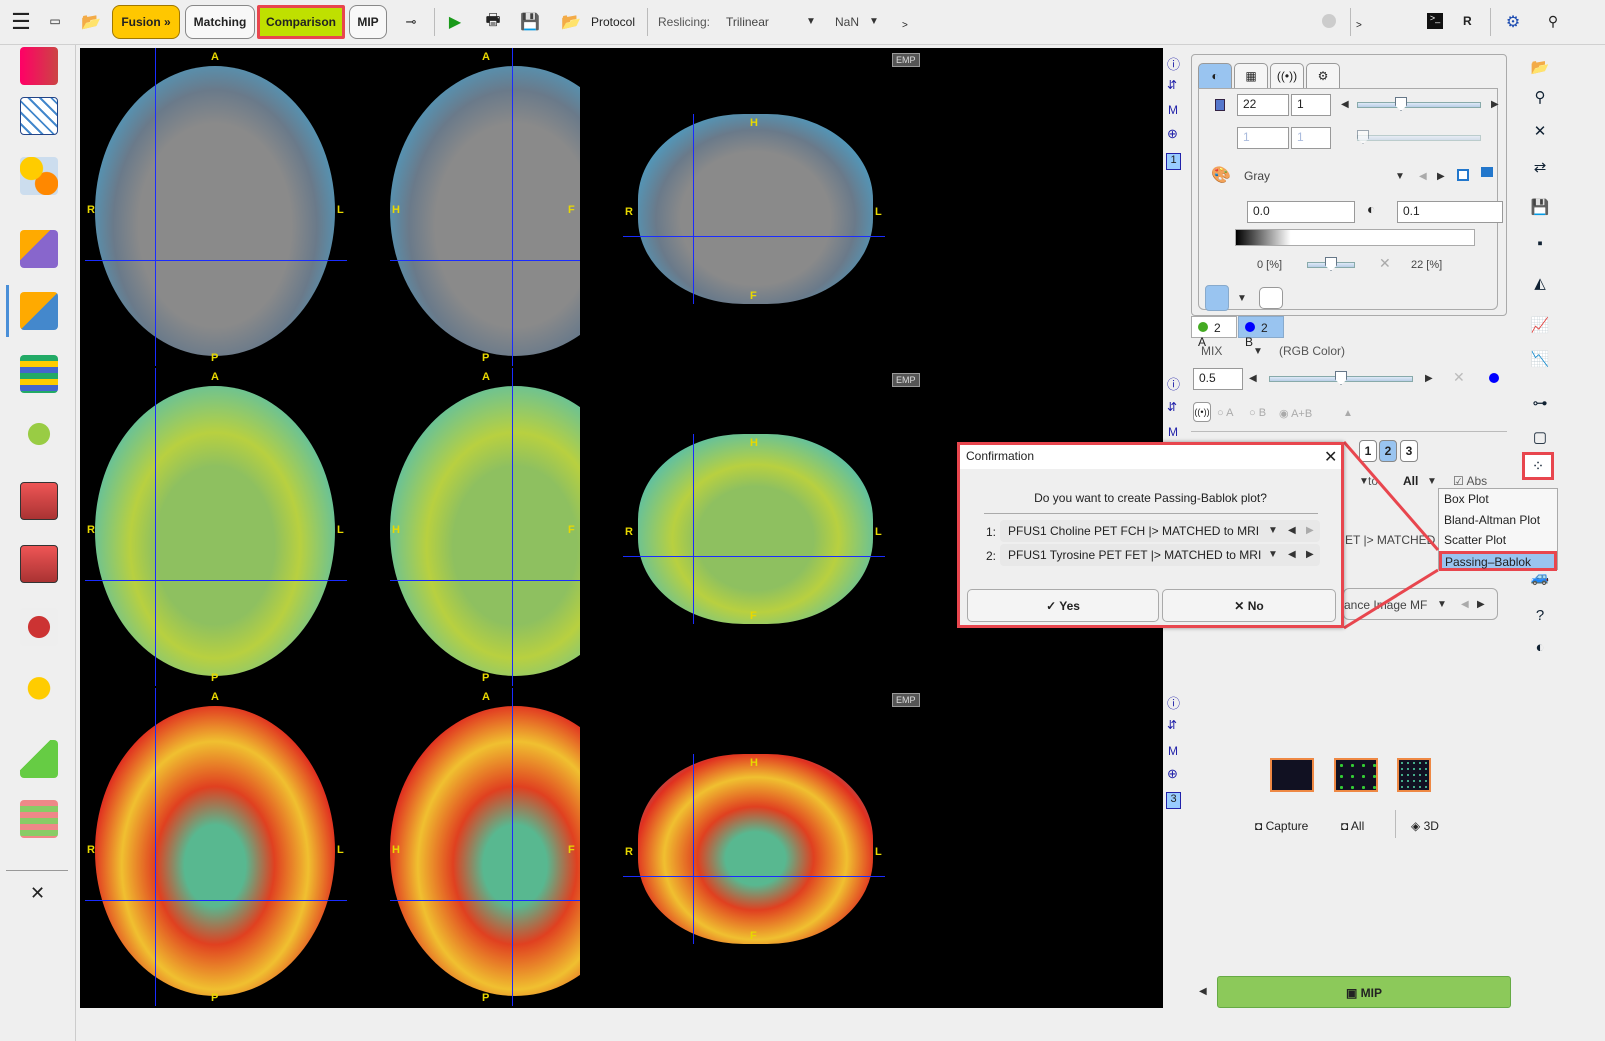 The height and width of the screenshot is (1041, 1605). Describe the element at coordinates (91, 22) in the screenshot. I see `load-arrow-icon: 📂` at that location.